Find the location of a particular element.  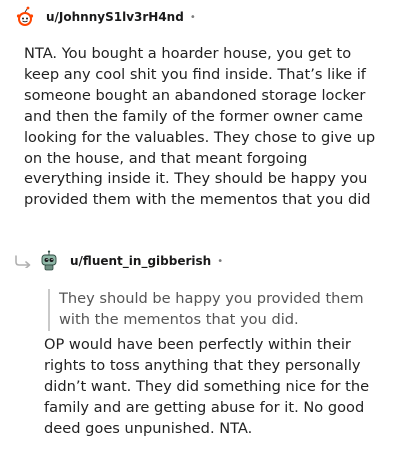

username: u/JohnnyS1lv3rH4nd is located at coordinates (115, 17).